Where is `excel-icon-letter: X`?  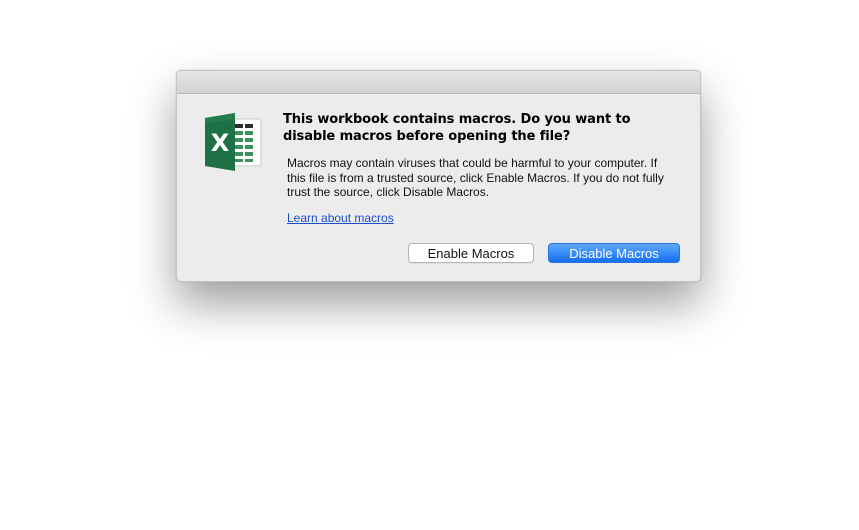 excel-icon-letter: X is located at coordinates (220, 143).